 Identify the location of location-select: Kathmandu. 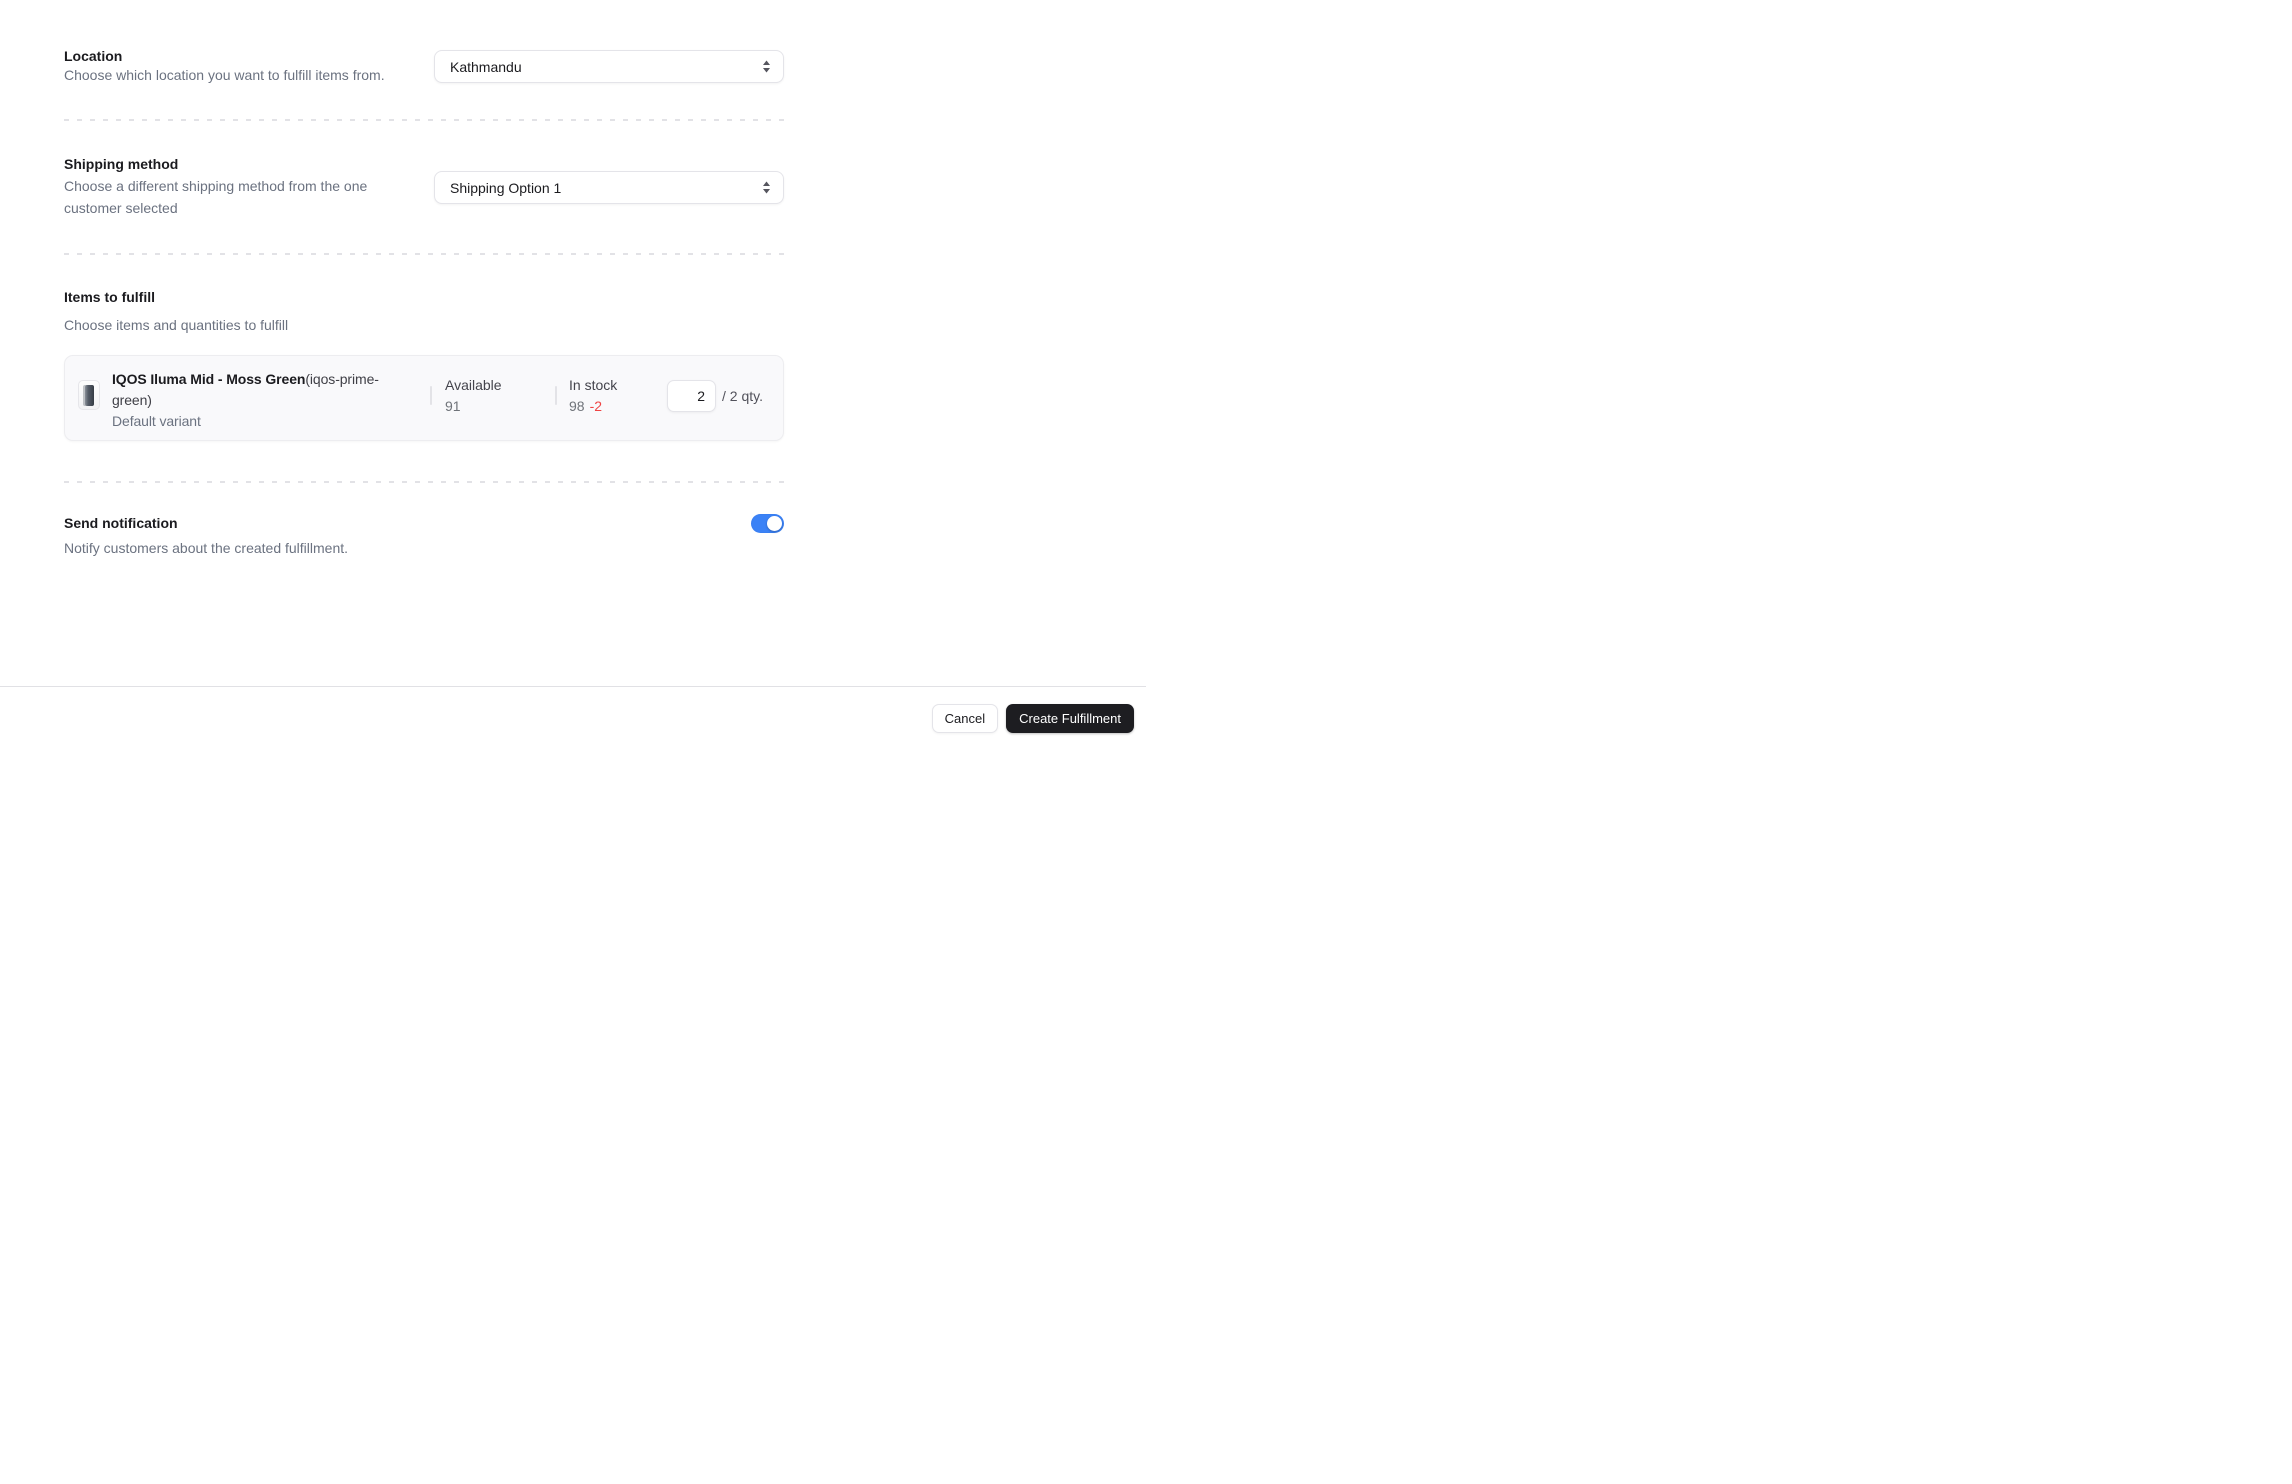
(609, 66).